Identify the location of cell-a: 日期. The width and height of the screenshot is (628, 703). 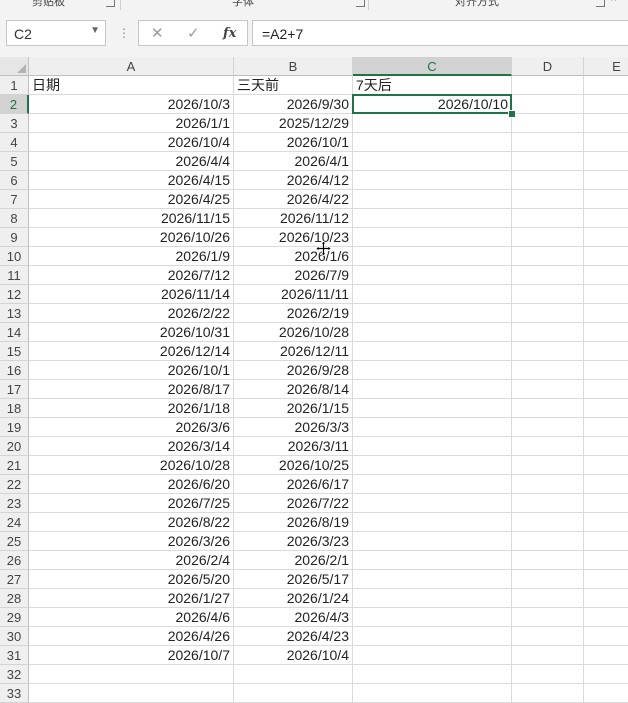
(131, 85).